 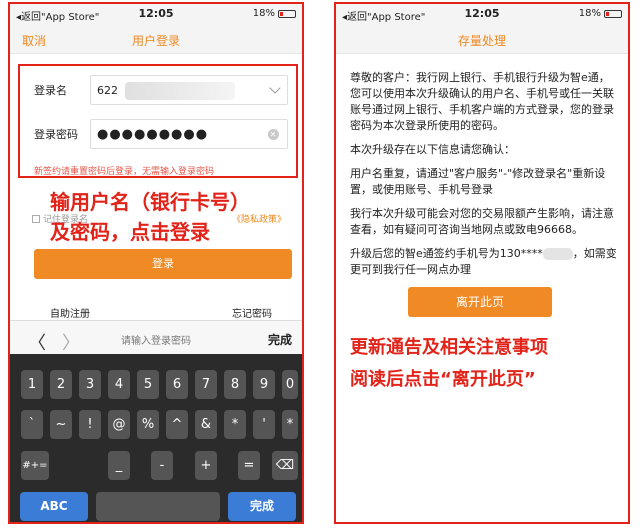 I want to click on login-form-highlight: 登录名 622 登录密码 ●●●●●●●●● ✕, so click(x=158, y=121).